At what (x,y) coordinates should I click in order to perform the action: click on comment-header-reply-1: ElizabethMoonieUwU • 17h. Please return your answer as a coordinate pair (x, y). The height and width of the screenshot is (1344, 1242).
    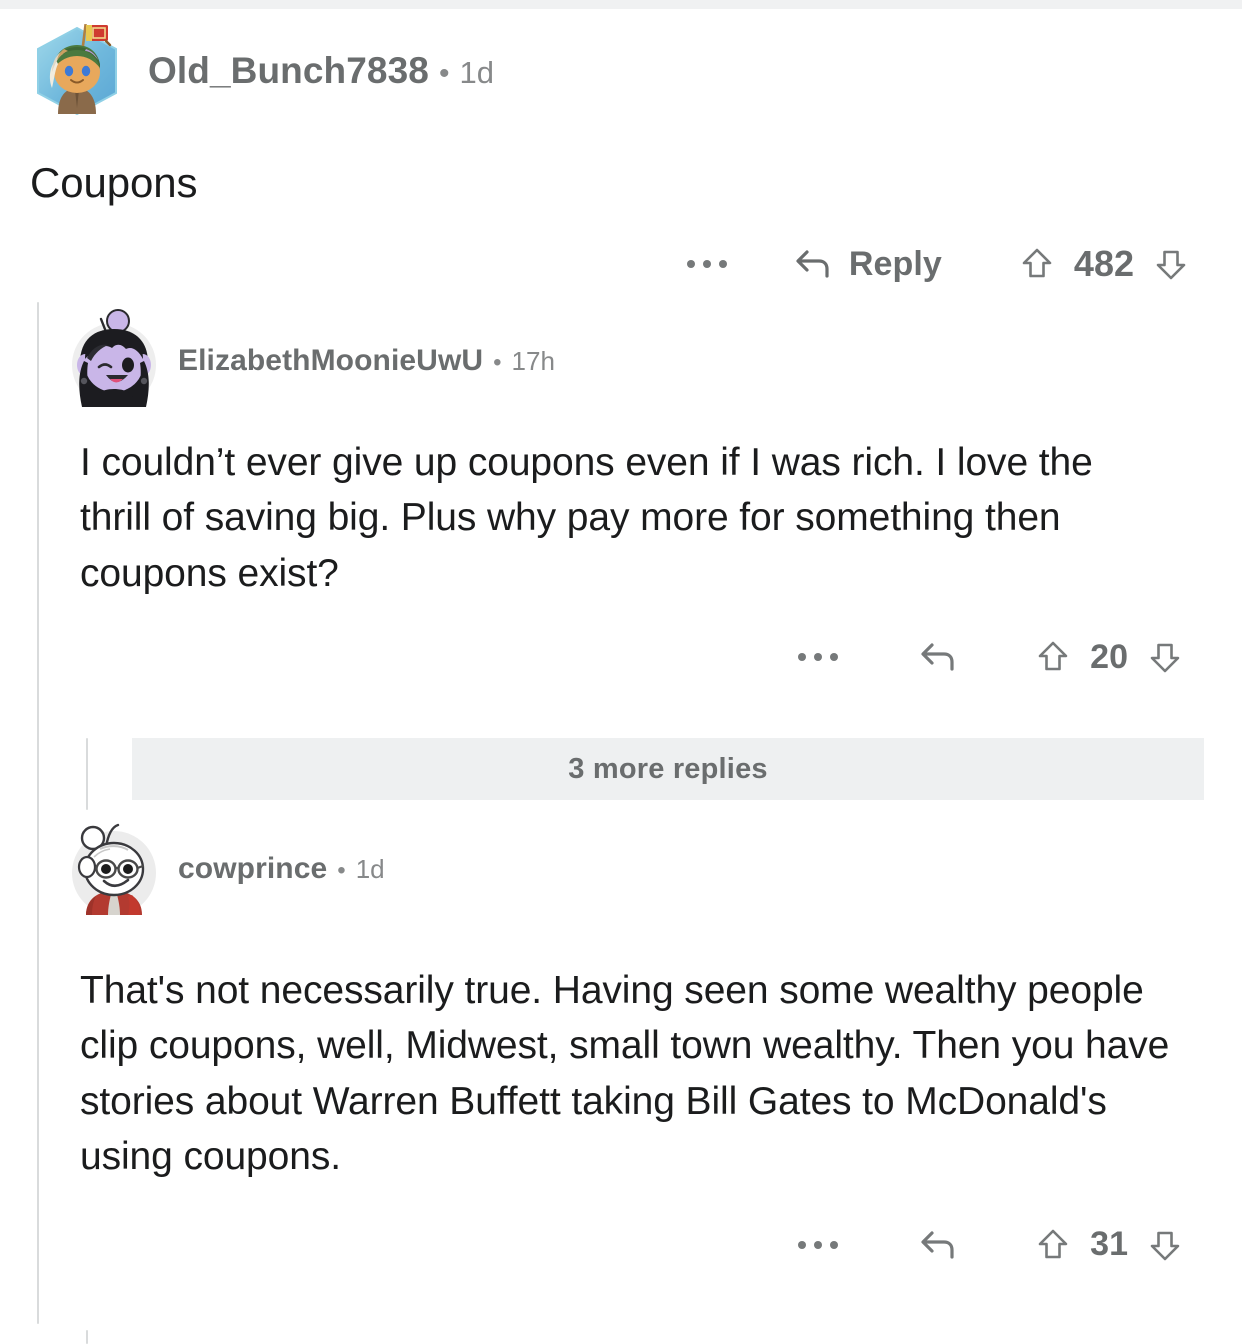
    Looking at the image, I should click on (641, 358).